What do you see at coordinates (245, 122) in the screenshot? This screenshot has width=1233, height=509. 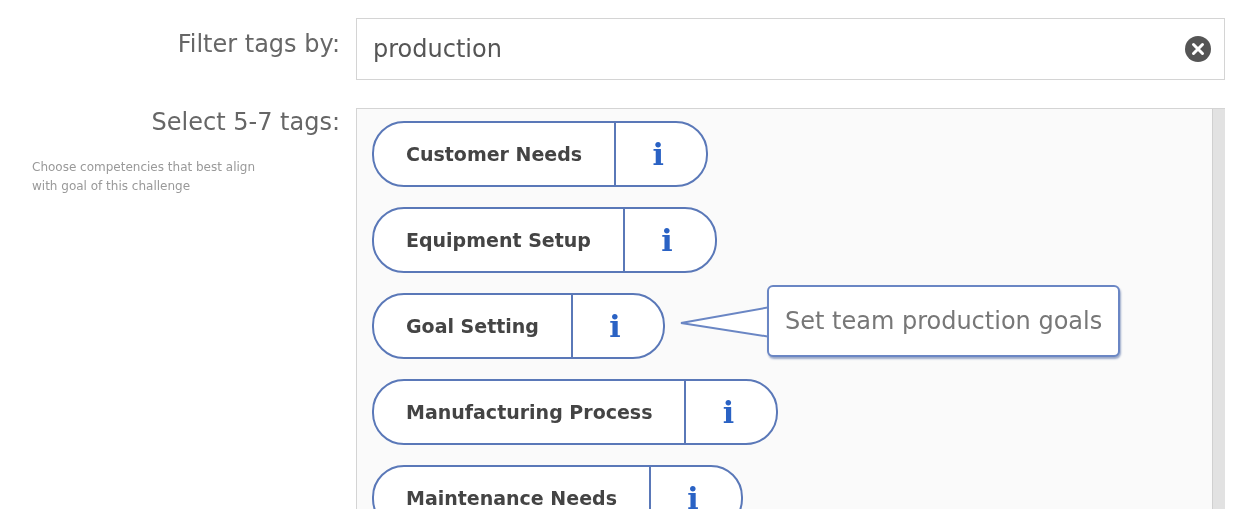 I see `tags-label: Select 5-7 tags:` at bounding box center [245, 122].